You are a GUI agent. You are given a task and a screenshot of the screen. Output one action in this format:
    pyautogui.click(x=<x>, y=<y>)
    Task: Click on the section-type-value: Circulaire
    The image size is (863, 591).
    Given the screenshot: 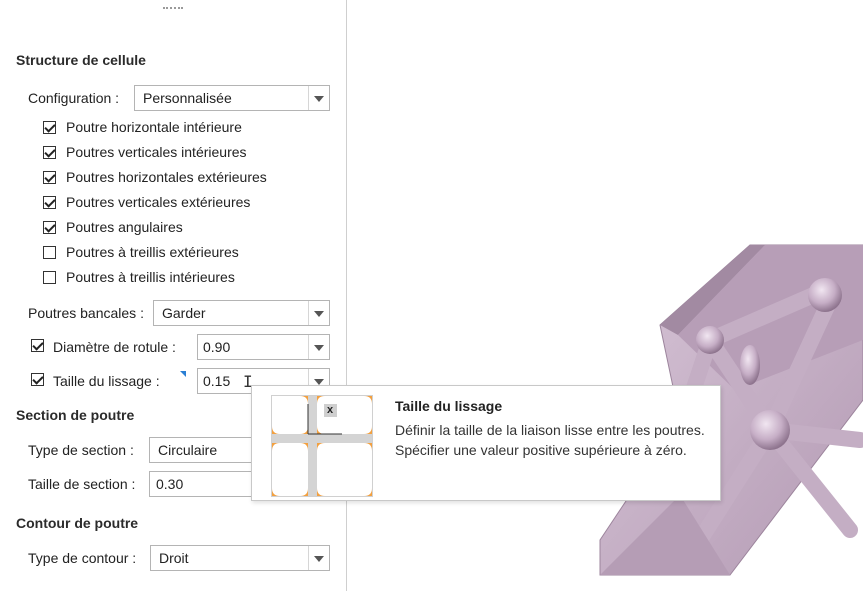 What is the action you would take?
    pyautogui.click(x=188, y=450)
    